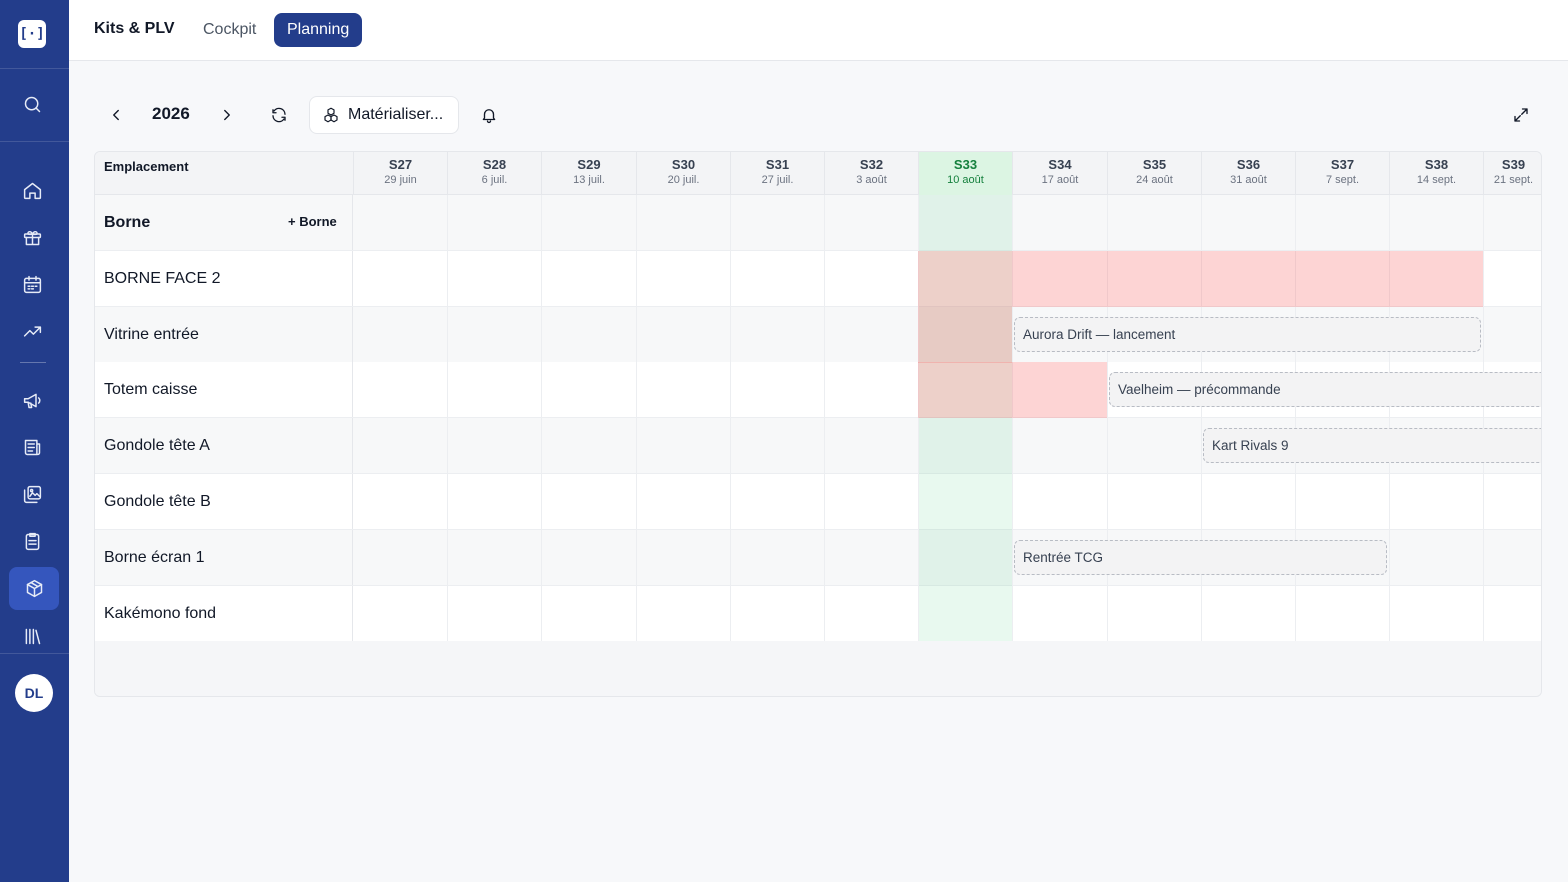 This screenshot has width=1568, height=882. What do you see at coordinates (32, 541) in the screenshot?
I see `clipboard-icon` at bounding box center [32, 541].